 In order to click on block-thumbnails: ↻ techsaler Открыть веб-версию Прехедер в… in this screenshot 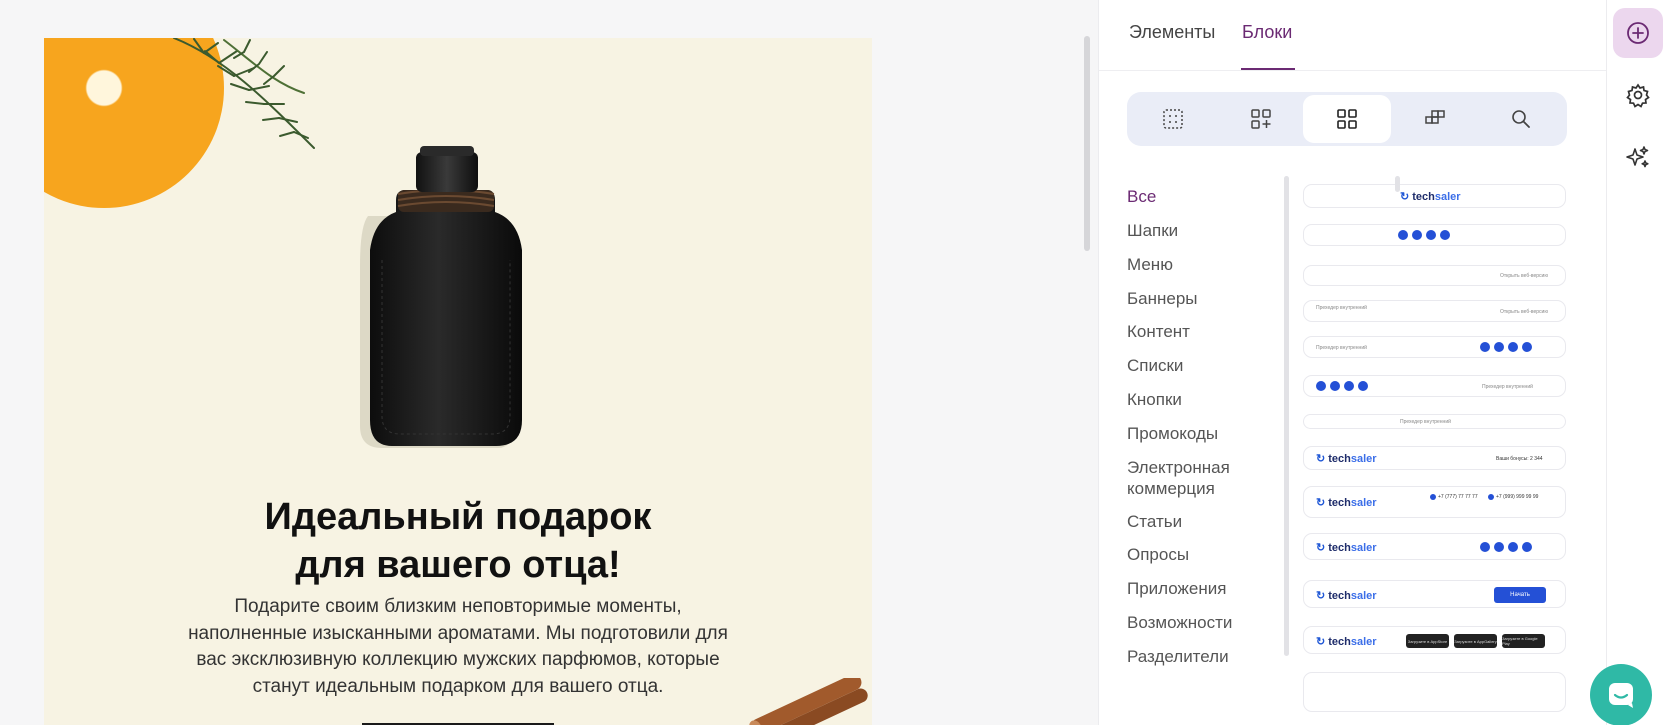, I will do `click(1445, 450)`.